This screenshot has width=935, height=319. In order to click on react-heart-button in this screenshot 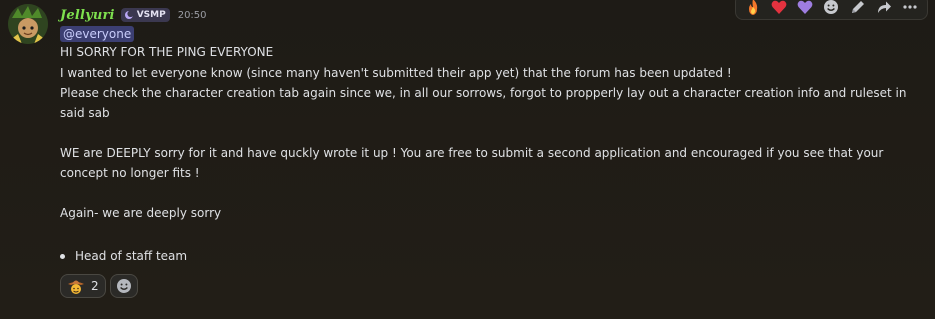, I will do `click(779, 9)`.